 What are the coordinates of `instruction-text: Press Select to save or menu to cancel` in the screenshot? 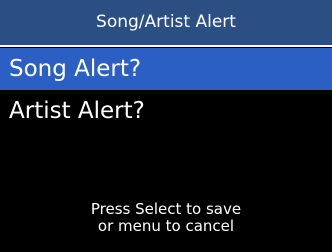 It's located at (166, 218).